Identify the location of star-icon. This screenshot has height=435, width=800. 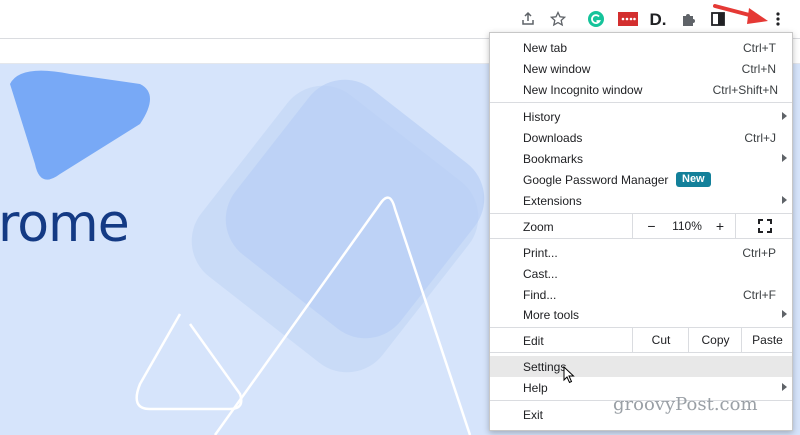
(558, 19).